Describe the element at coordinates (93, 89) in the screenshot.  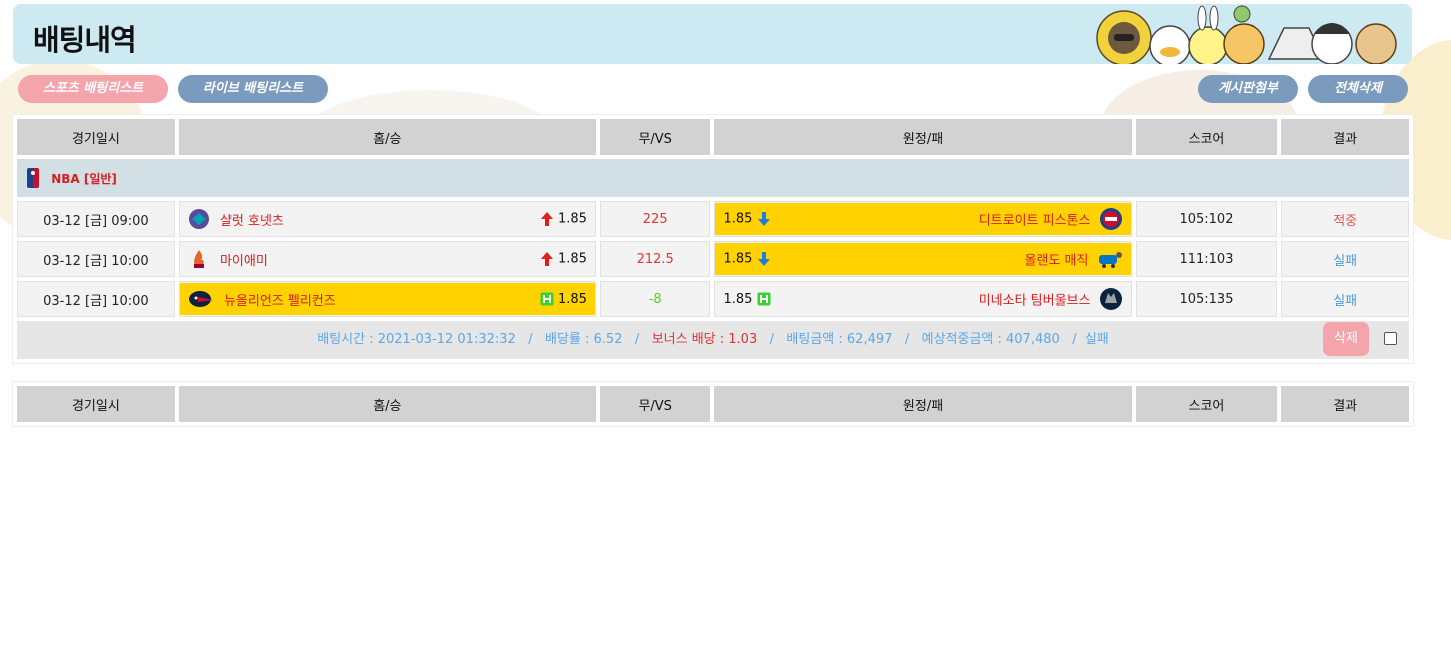
I see `tab-sports-bet-list: 스포츠 배팅리스트` at that location.